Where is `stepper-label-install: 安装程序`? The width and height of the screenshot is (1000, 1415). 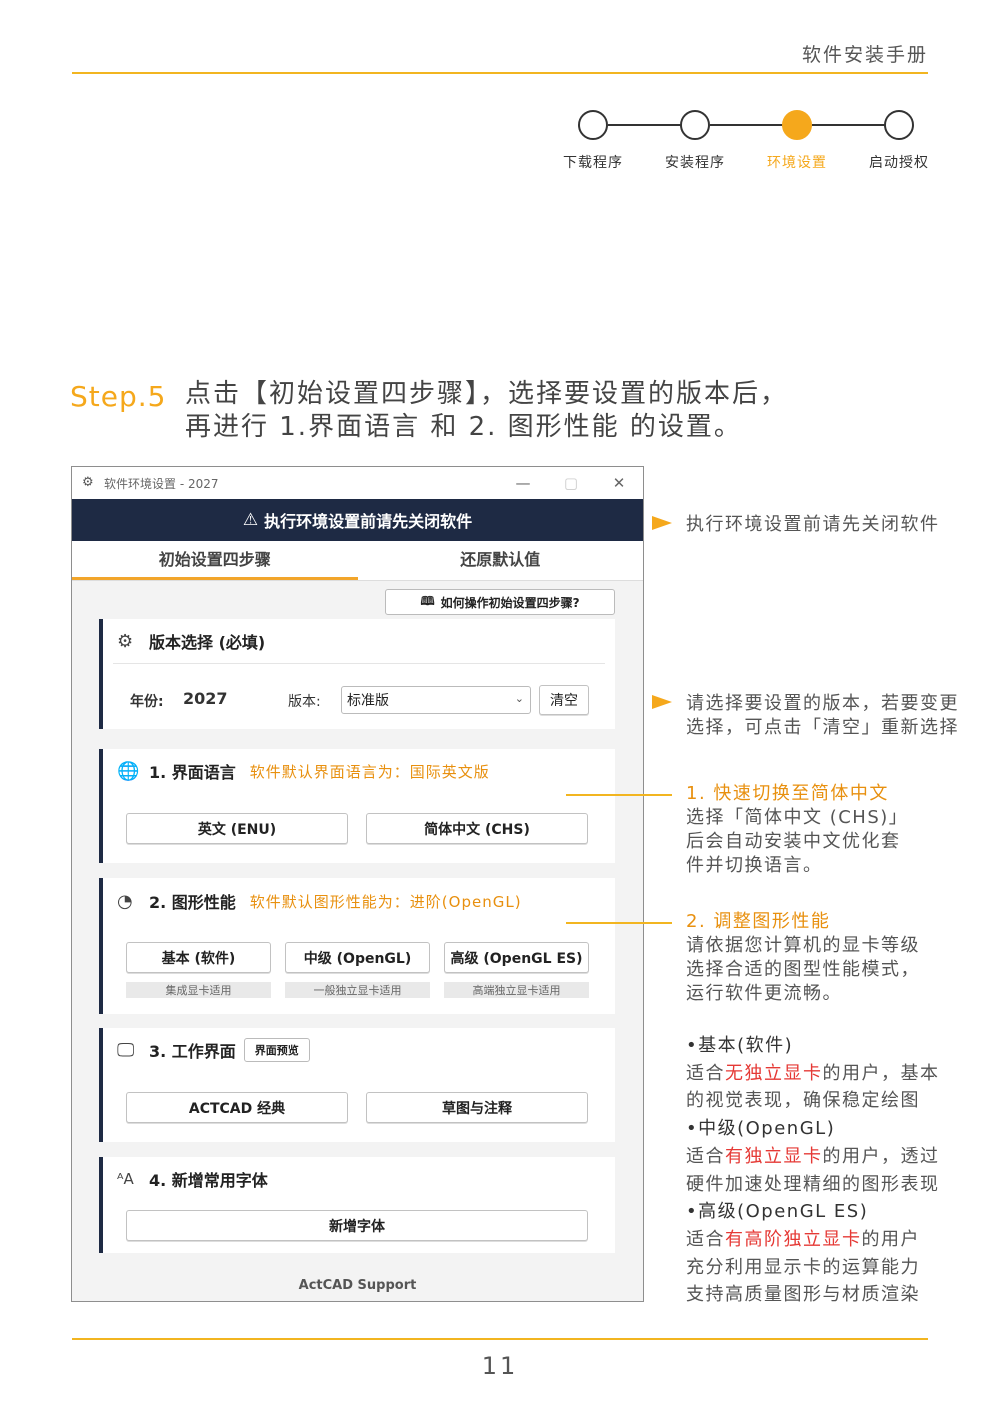 stepper-label-install: 安装程序 is located at coordinates (695, 163).